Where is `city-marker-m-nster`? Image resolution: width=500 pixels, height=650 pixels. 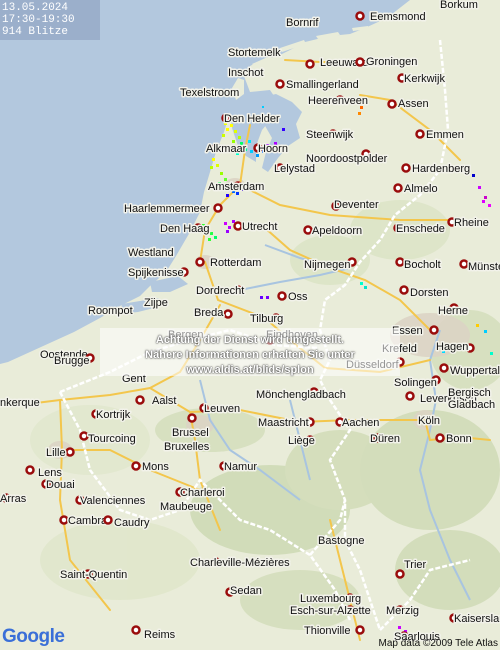 city-marker-m-nster is located at coordinates (464, 264).